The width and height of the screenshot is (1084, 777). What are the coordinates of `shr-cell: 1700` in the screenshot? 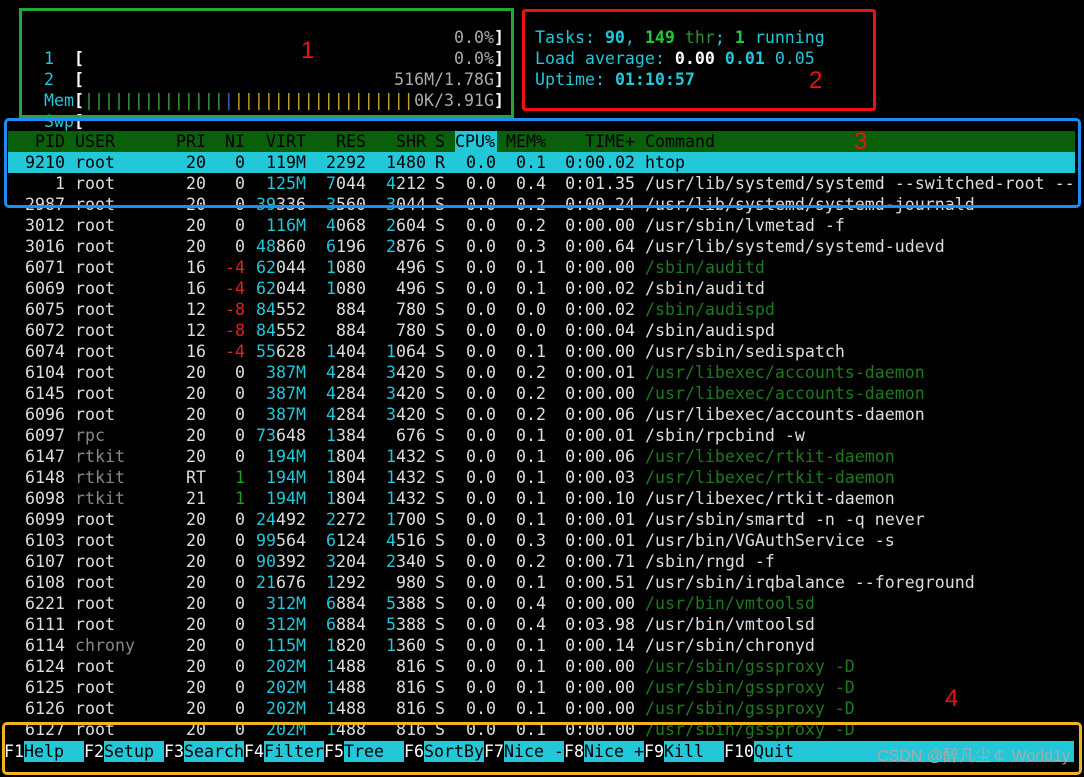 It's located at (406, 519).